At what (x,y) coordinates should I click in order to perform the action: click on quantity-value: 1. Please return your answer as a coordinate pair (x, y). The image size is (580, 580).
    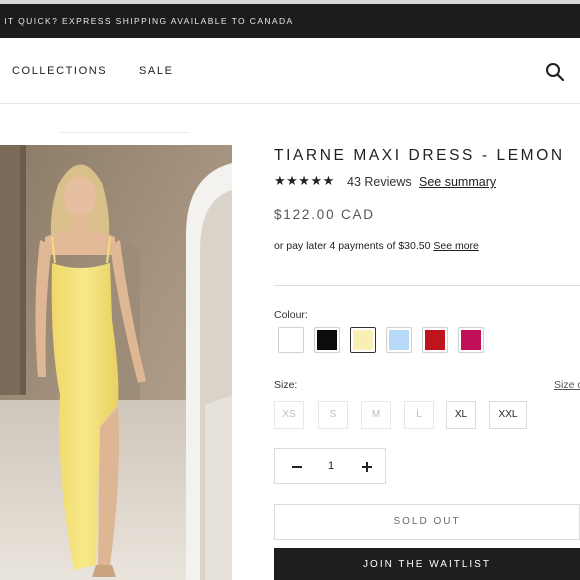
    Looking at the image, I should click on (331, 466).